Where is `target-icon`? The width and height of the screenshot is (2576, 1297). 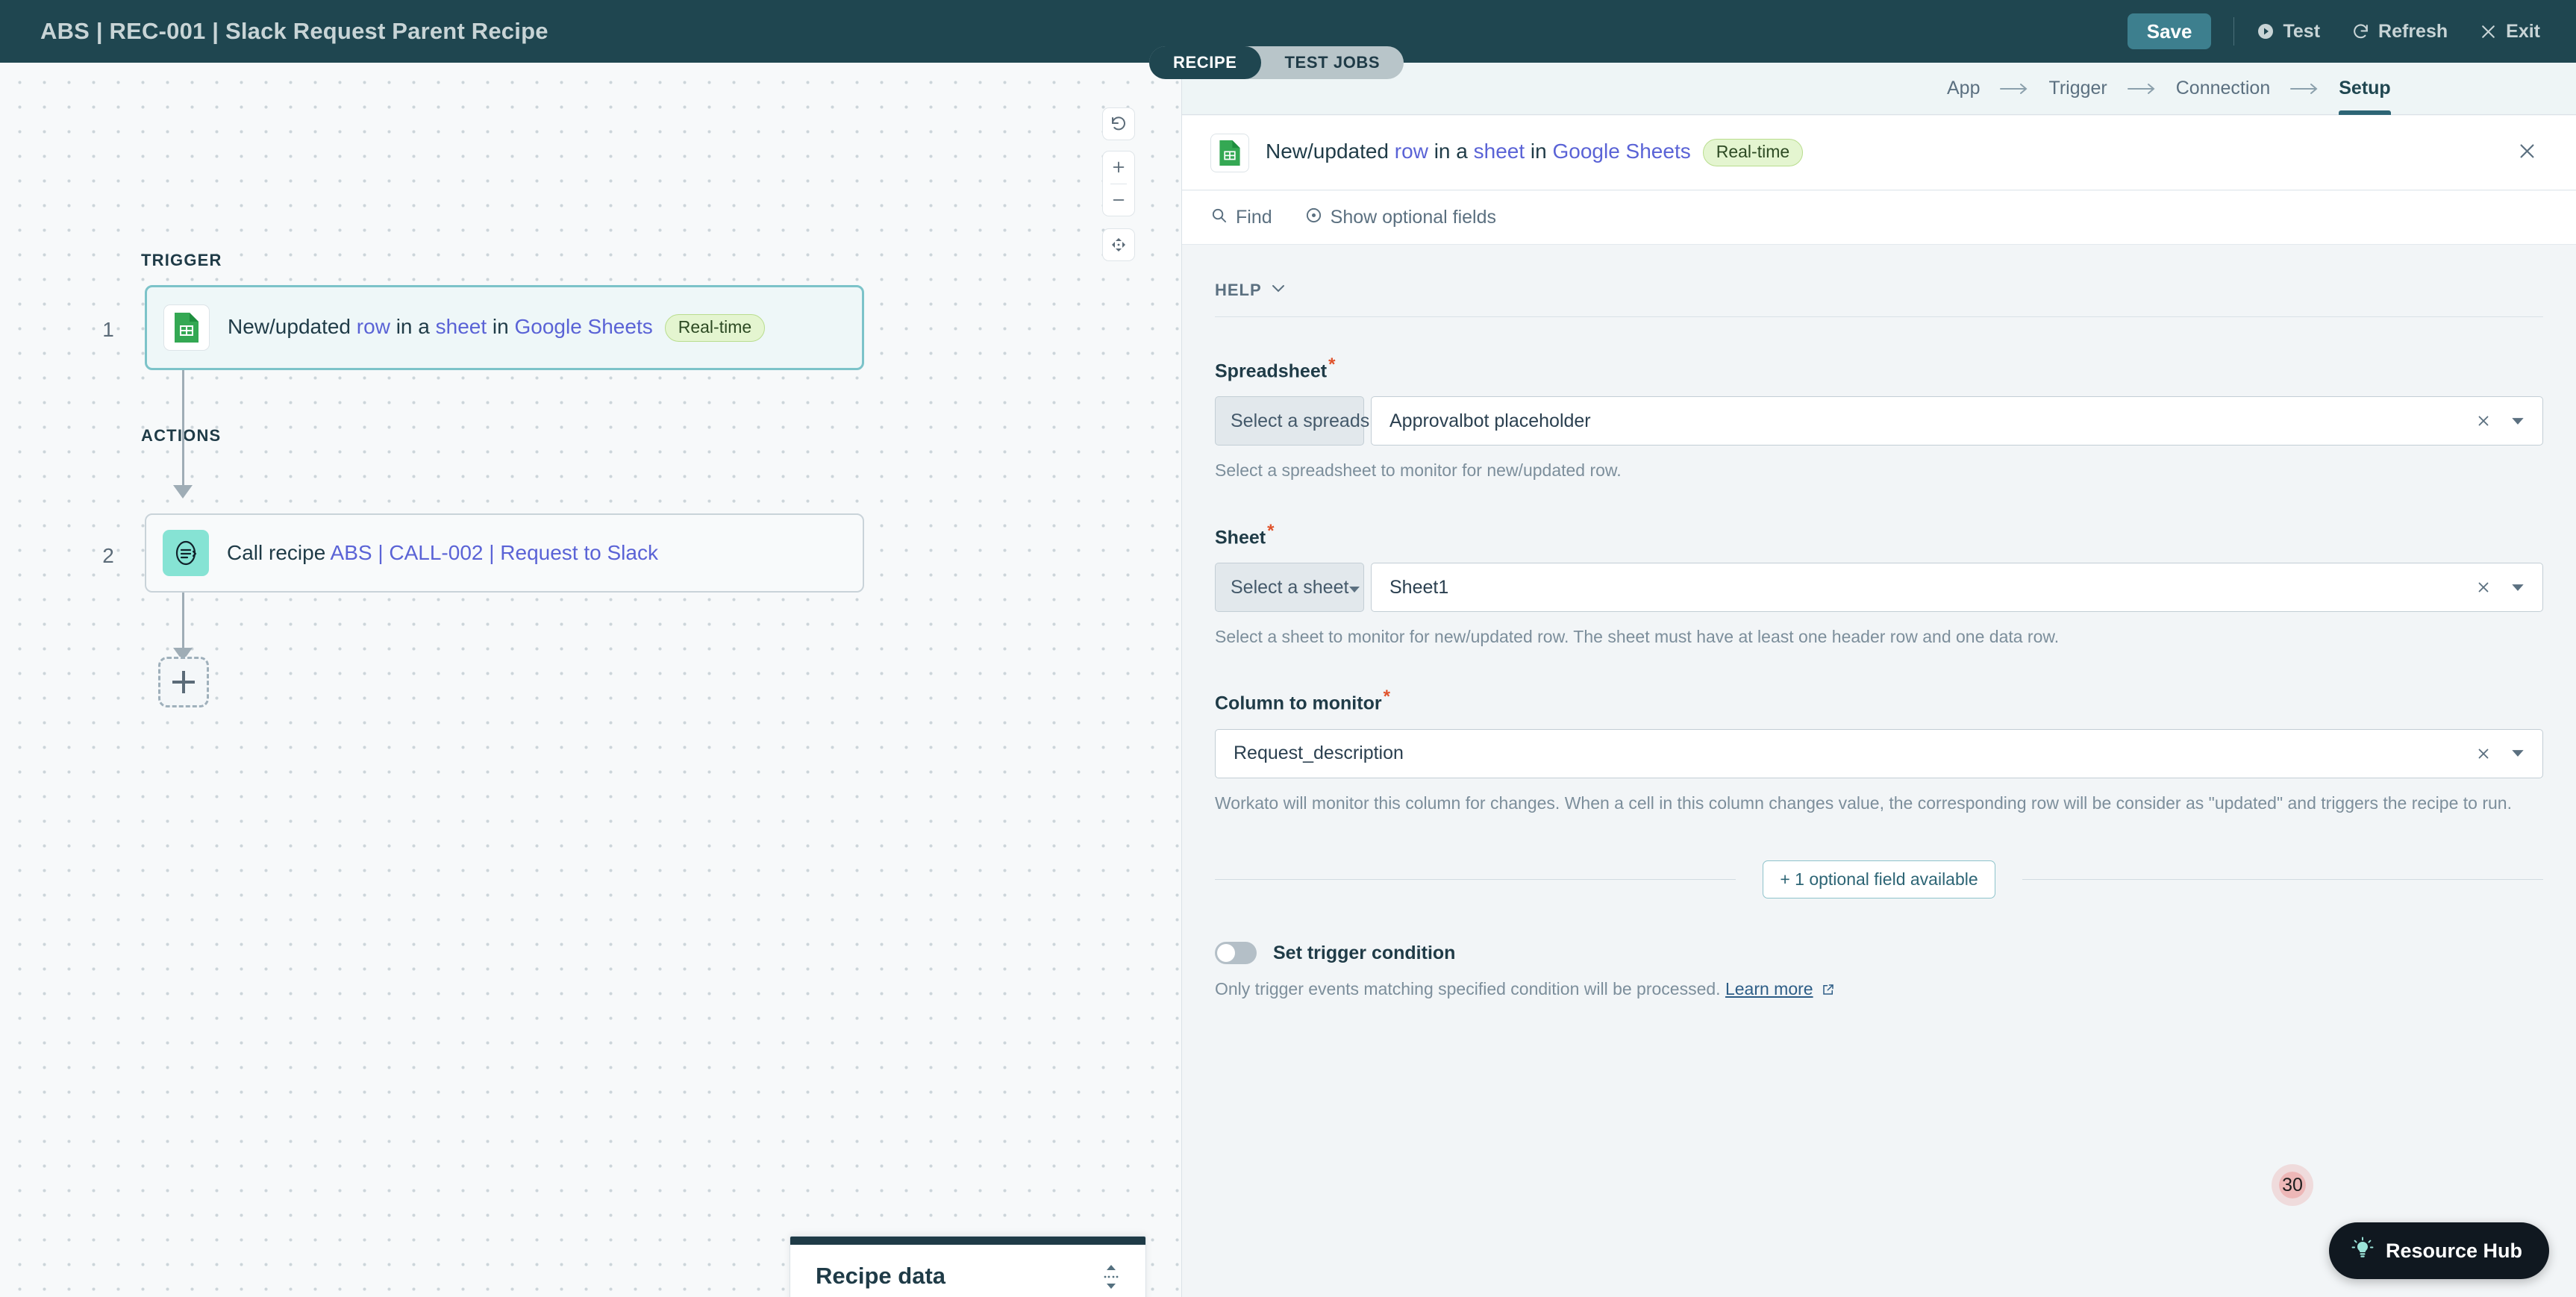 target-icon is located at coordinates (1313, 218).